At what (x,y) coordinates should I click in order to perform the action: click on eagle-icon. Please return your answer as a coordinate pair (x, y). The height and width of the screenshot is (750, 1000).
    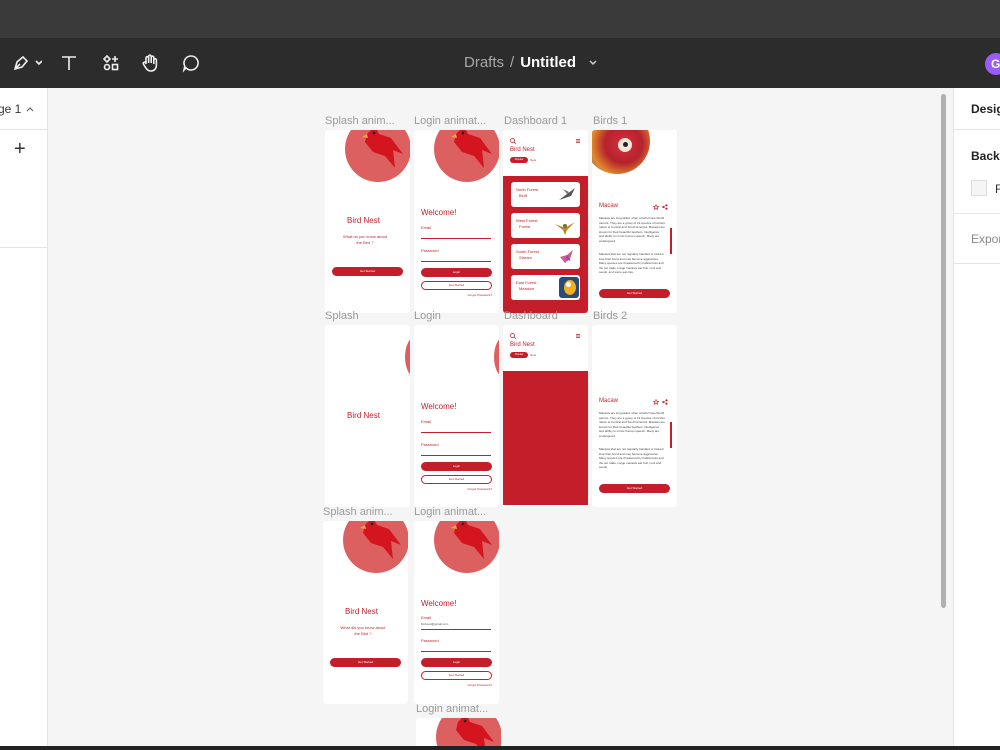
    Looking at the image, I should click on (565, 228).